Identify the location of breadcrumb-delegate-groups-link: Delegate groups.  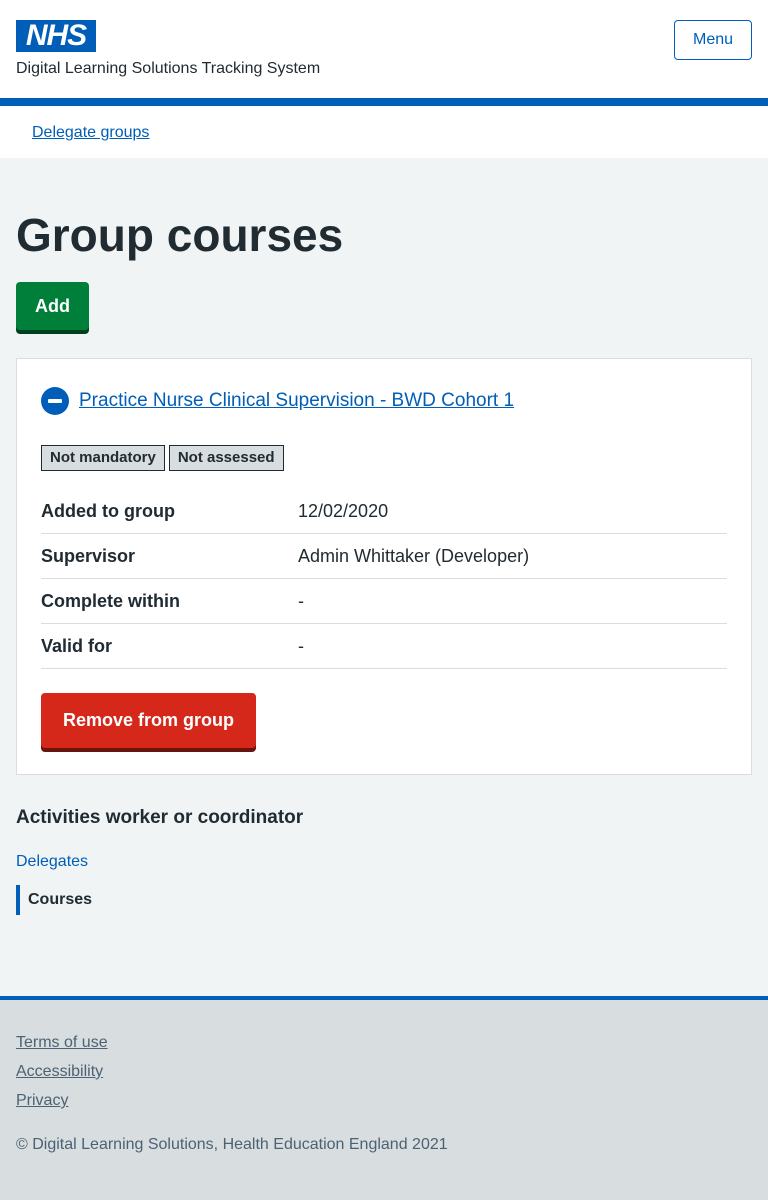
(90, 132).